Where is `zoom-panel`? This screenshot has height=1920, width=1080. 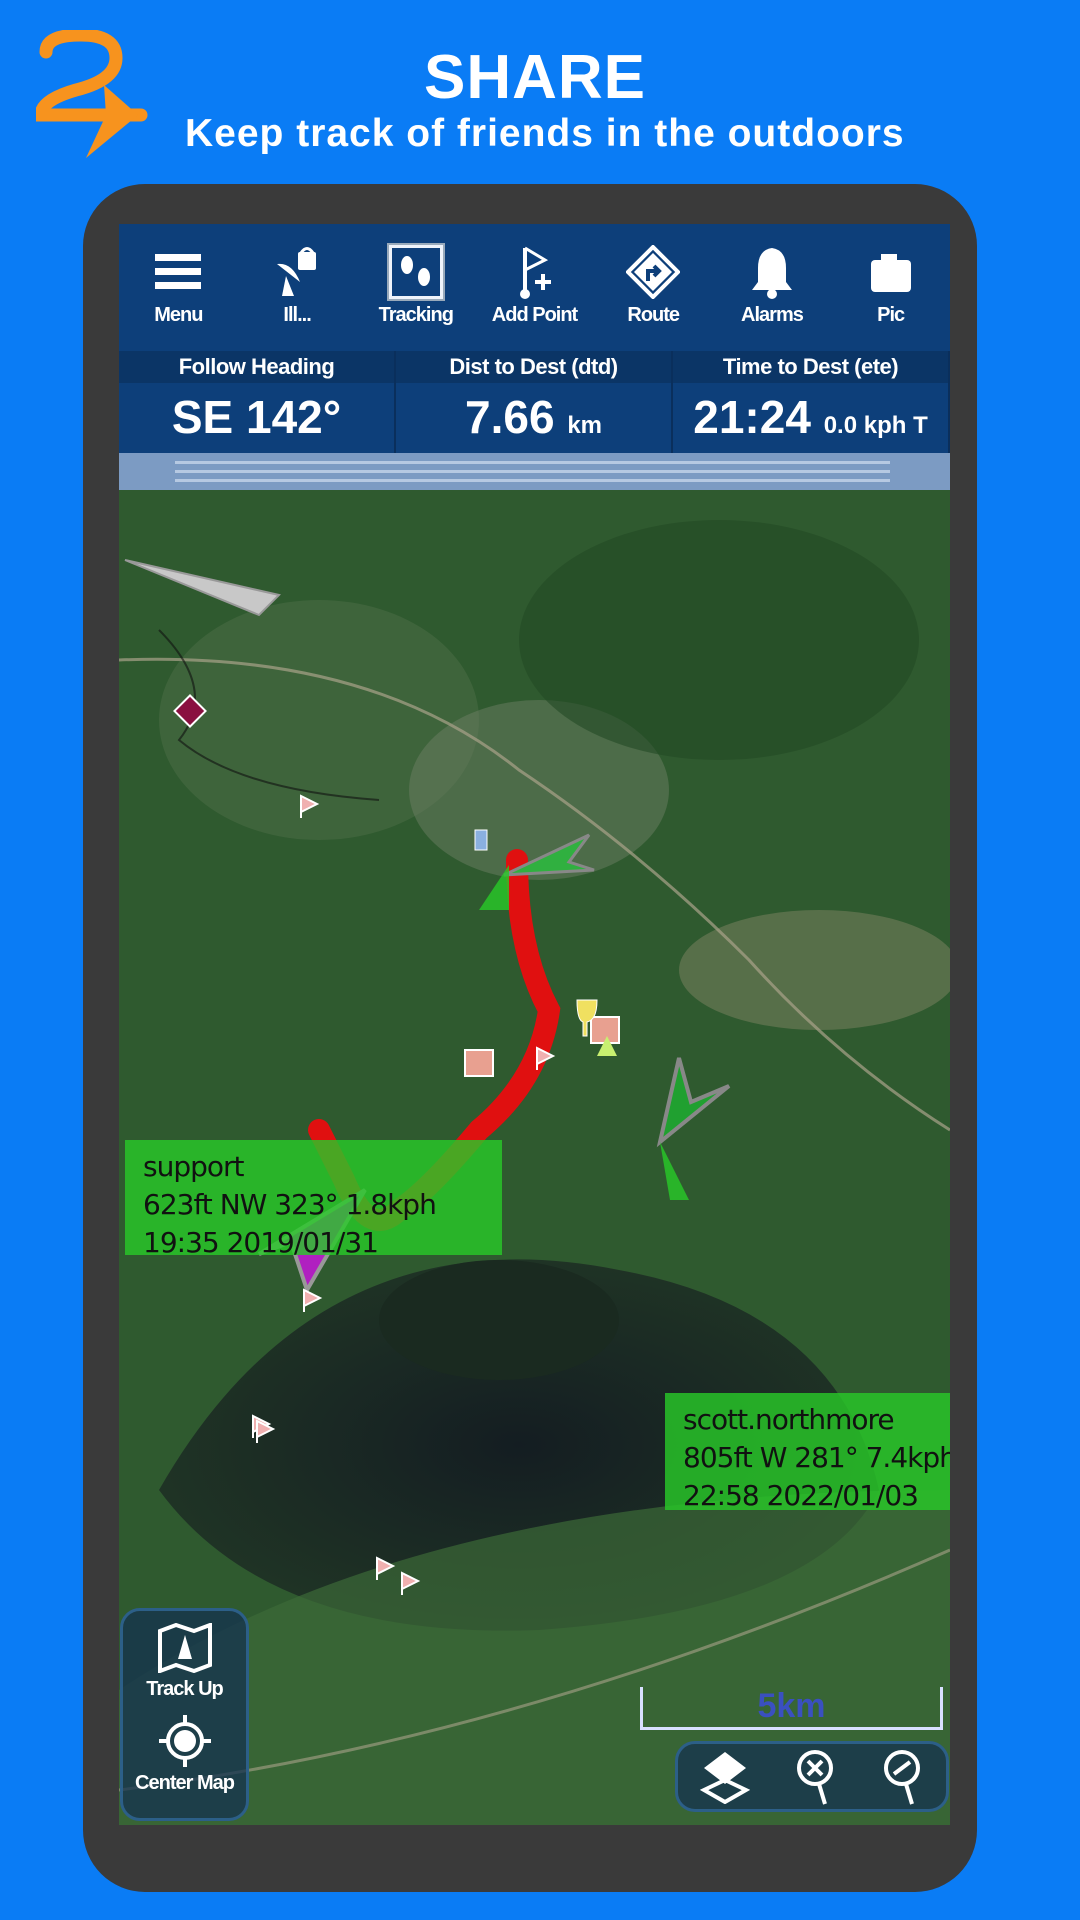 zoom-panel is located at coordinates (812, 1776).